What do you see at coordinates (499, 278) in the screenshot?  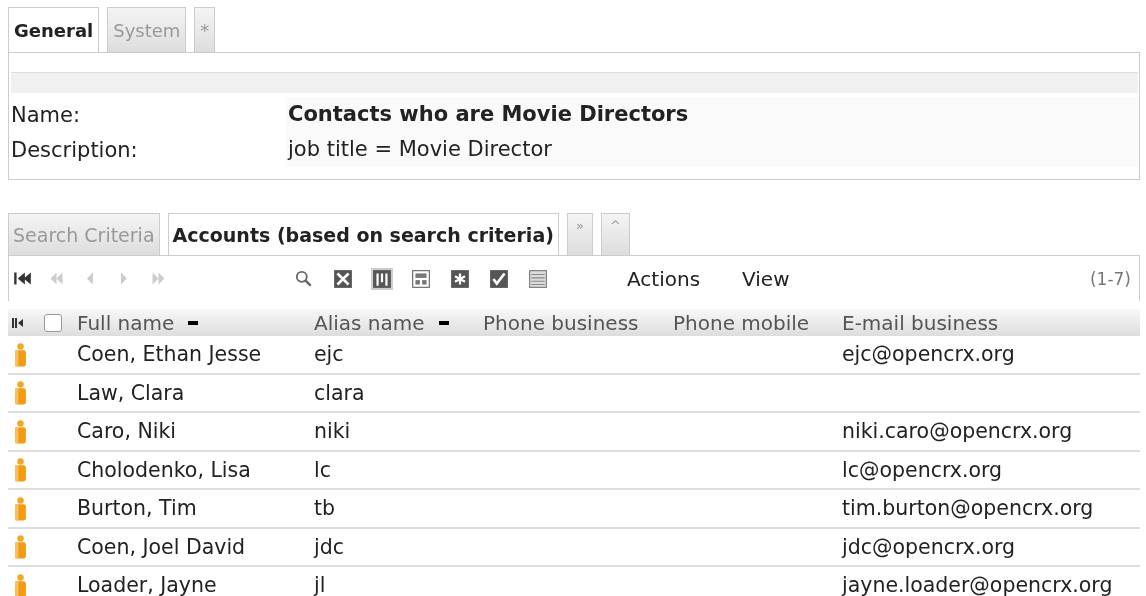 I see `checkmark-icon` at bounding box center [499, 278].